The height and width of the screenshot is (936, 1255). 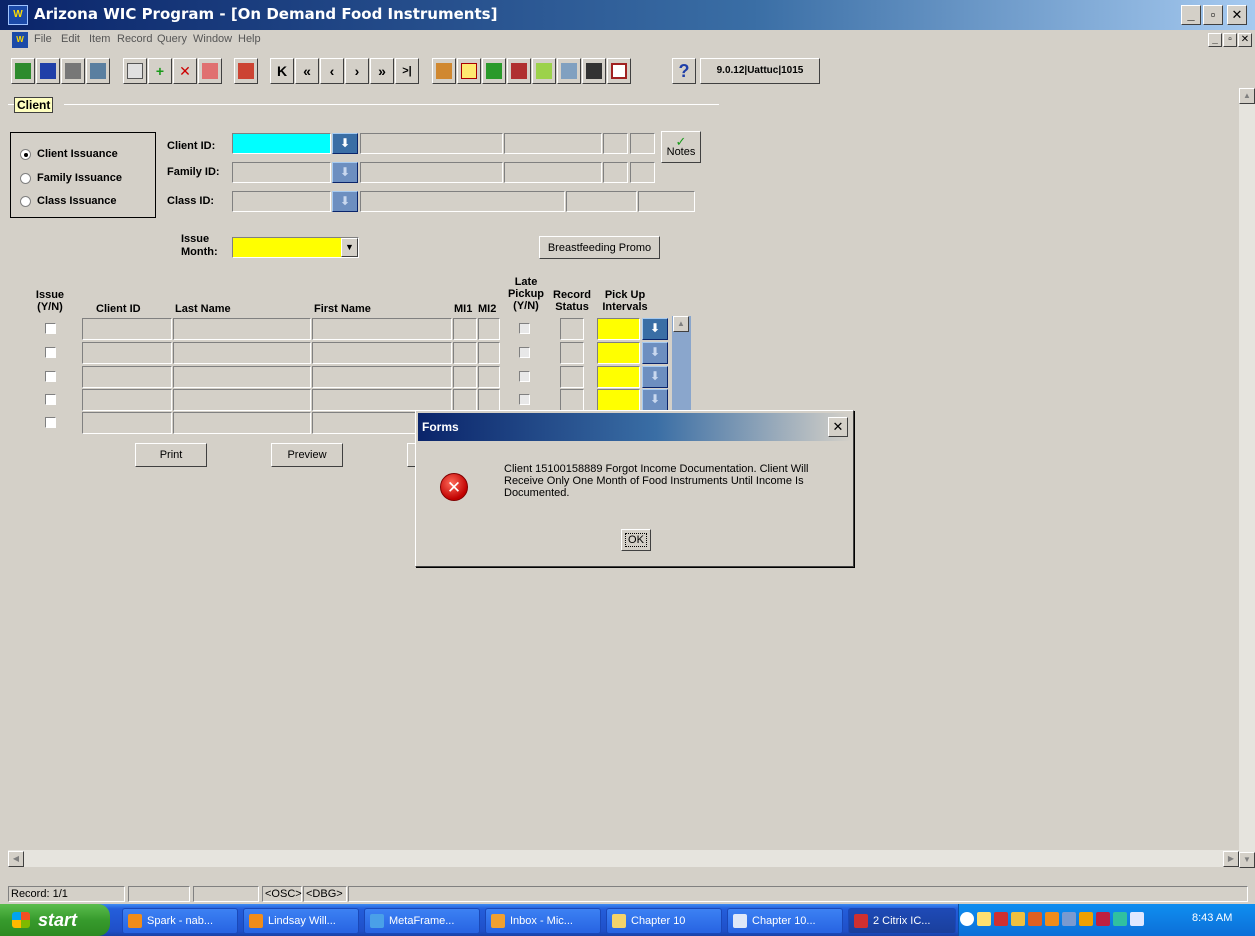 What do you see at coordinates (636, 540) in the screenshot?
I see `ok-button: OK` at bounding box center [636, 540].